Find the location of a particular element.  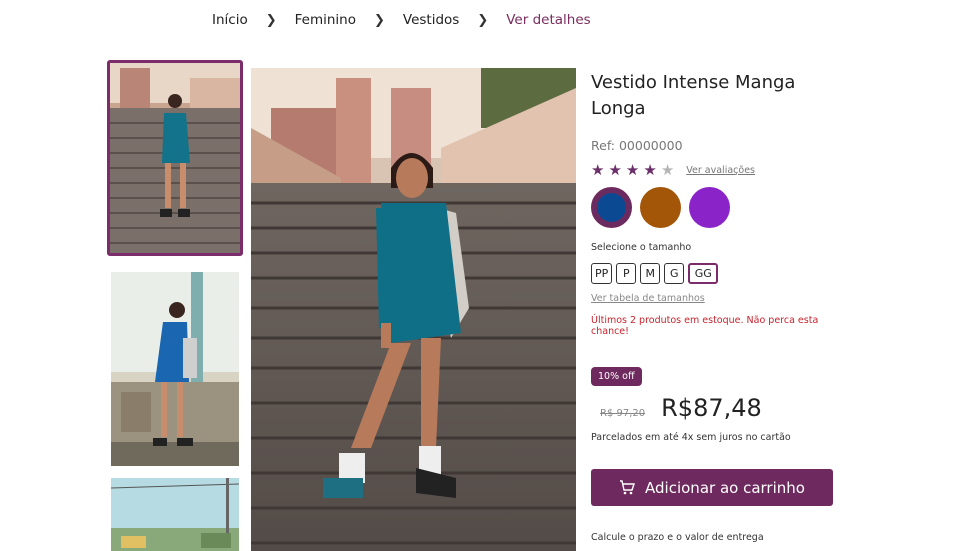

size-option-gg: GG is located at coordinates (703, 273).